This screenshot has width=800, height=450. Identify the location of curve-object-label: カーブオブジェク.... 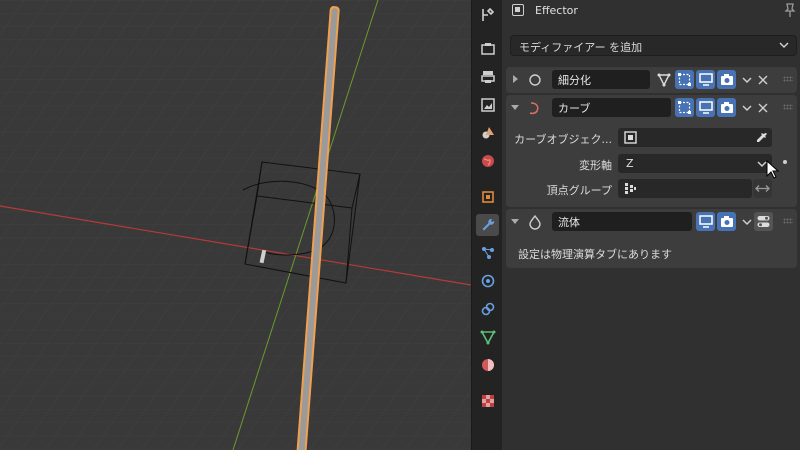
(563, 139).